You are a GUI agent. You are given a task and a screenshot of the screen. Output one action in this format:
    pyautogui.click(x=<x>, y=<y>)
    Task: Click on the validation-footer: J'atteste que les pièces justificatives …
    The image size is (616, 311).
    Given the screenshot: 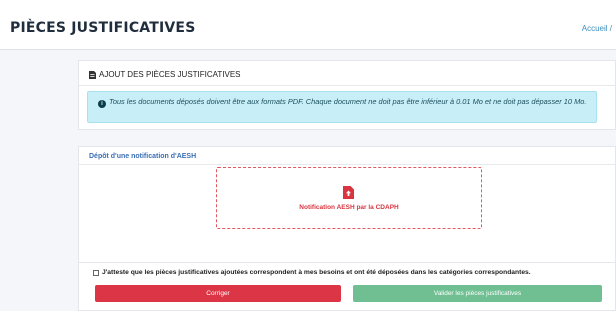 What is the action you would take?
    pyautogui.click(x=347, y=286)
    